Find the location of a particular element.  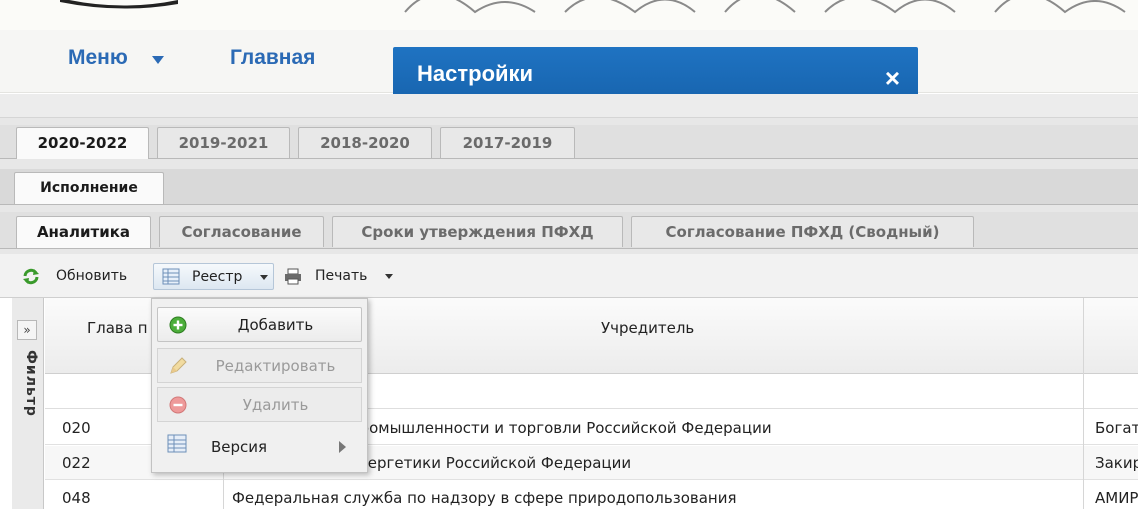

content-top-stripe is located at coordinates (569, 106).